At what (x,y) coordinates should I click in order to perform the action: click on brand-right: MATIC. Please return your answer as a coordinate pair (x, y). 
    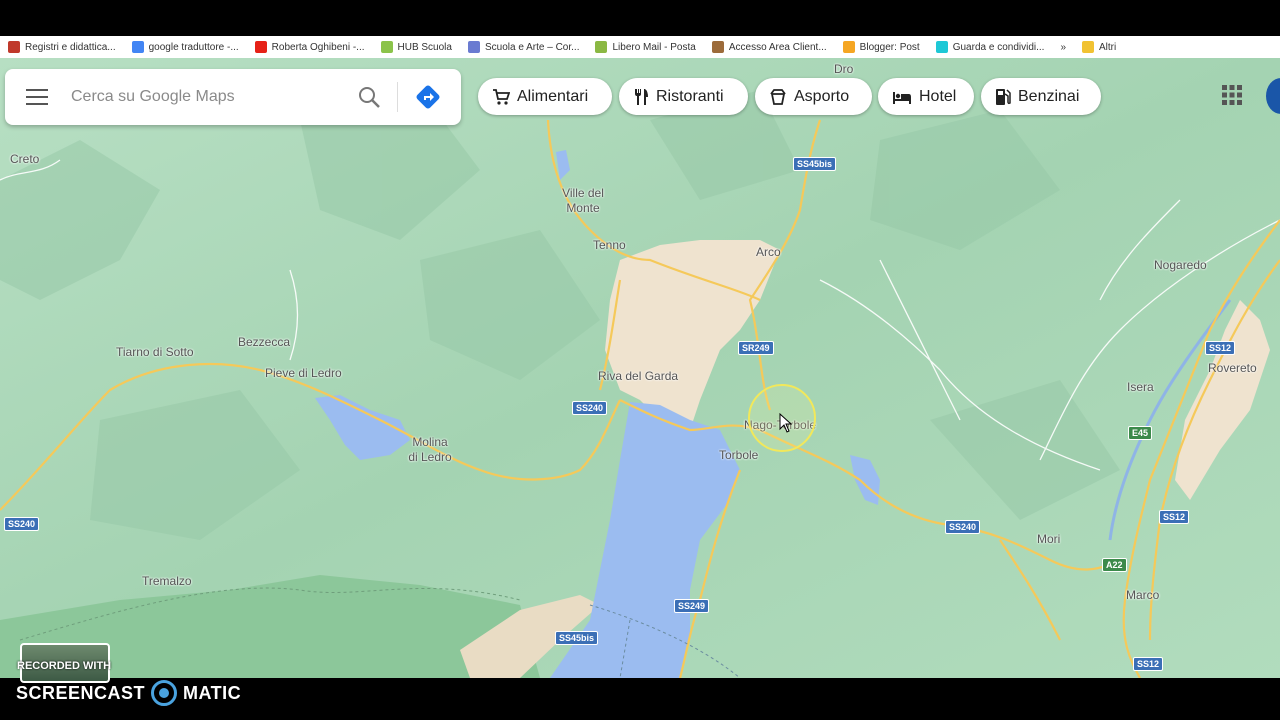
    Looking at the image, I should click on (212, 692).